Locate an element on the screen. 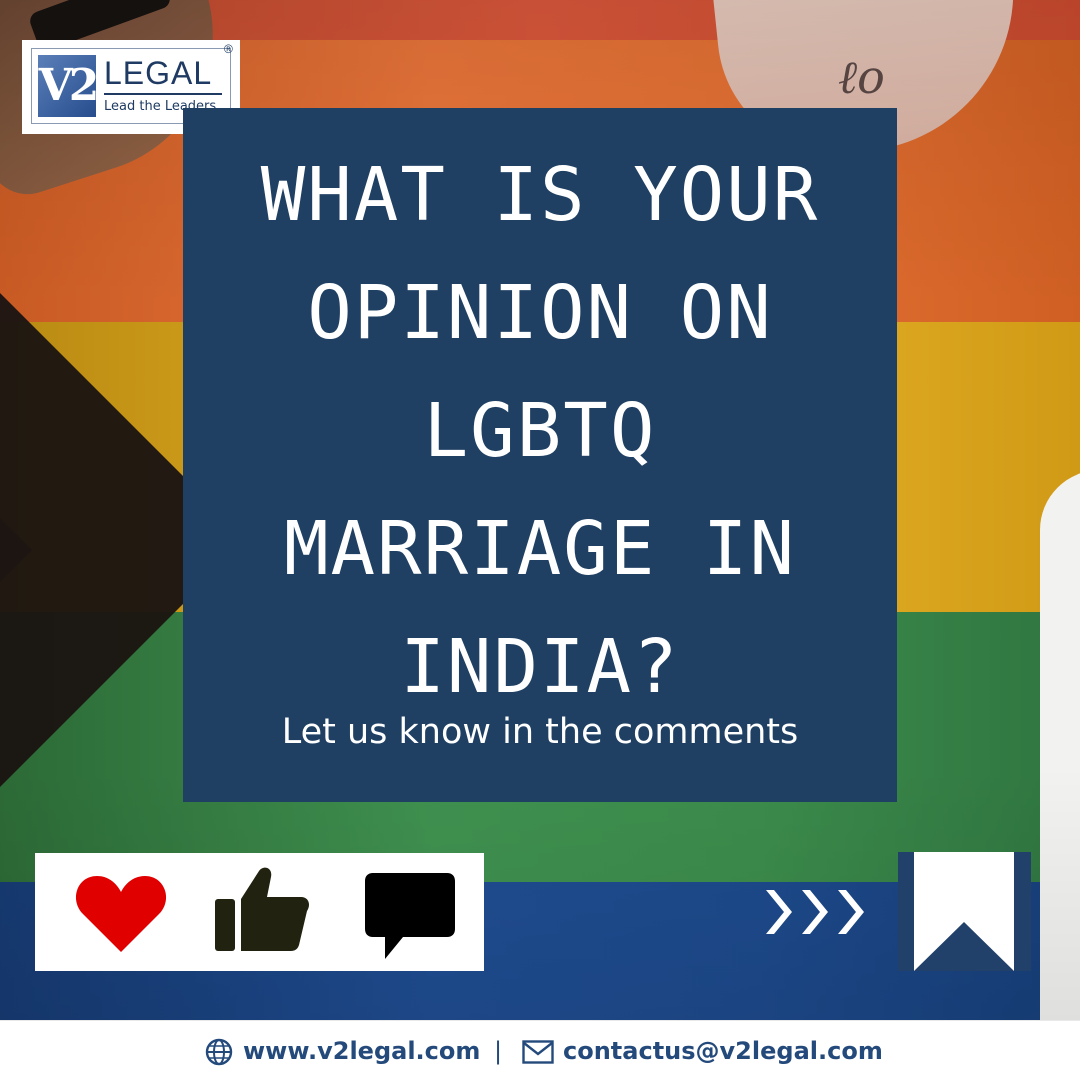 The height and width of the screenshot is (1081, 1080). headline-line: OPINION ON is located at coordinates (540, 313).